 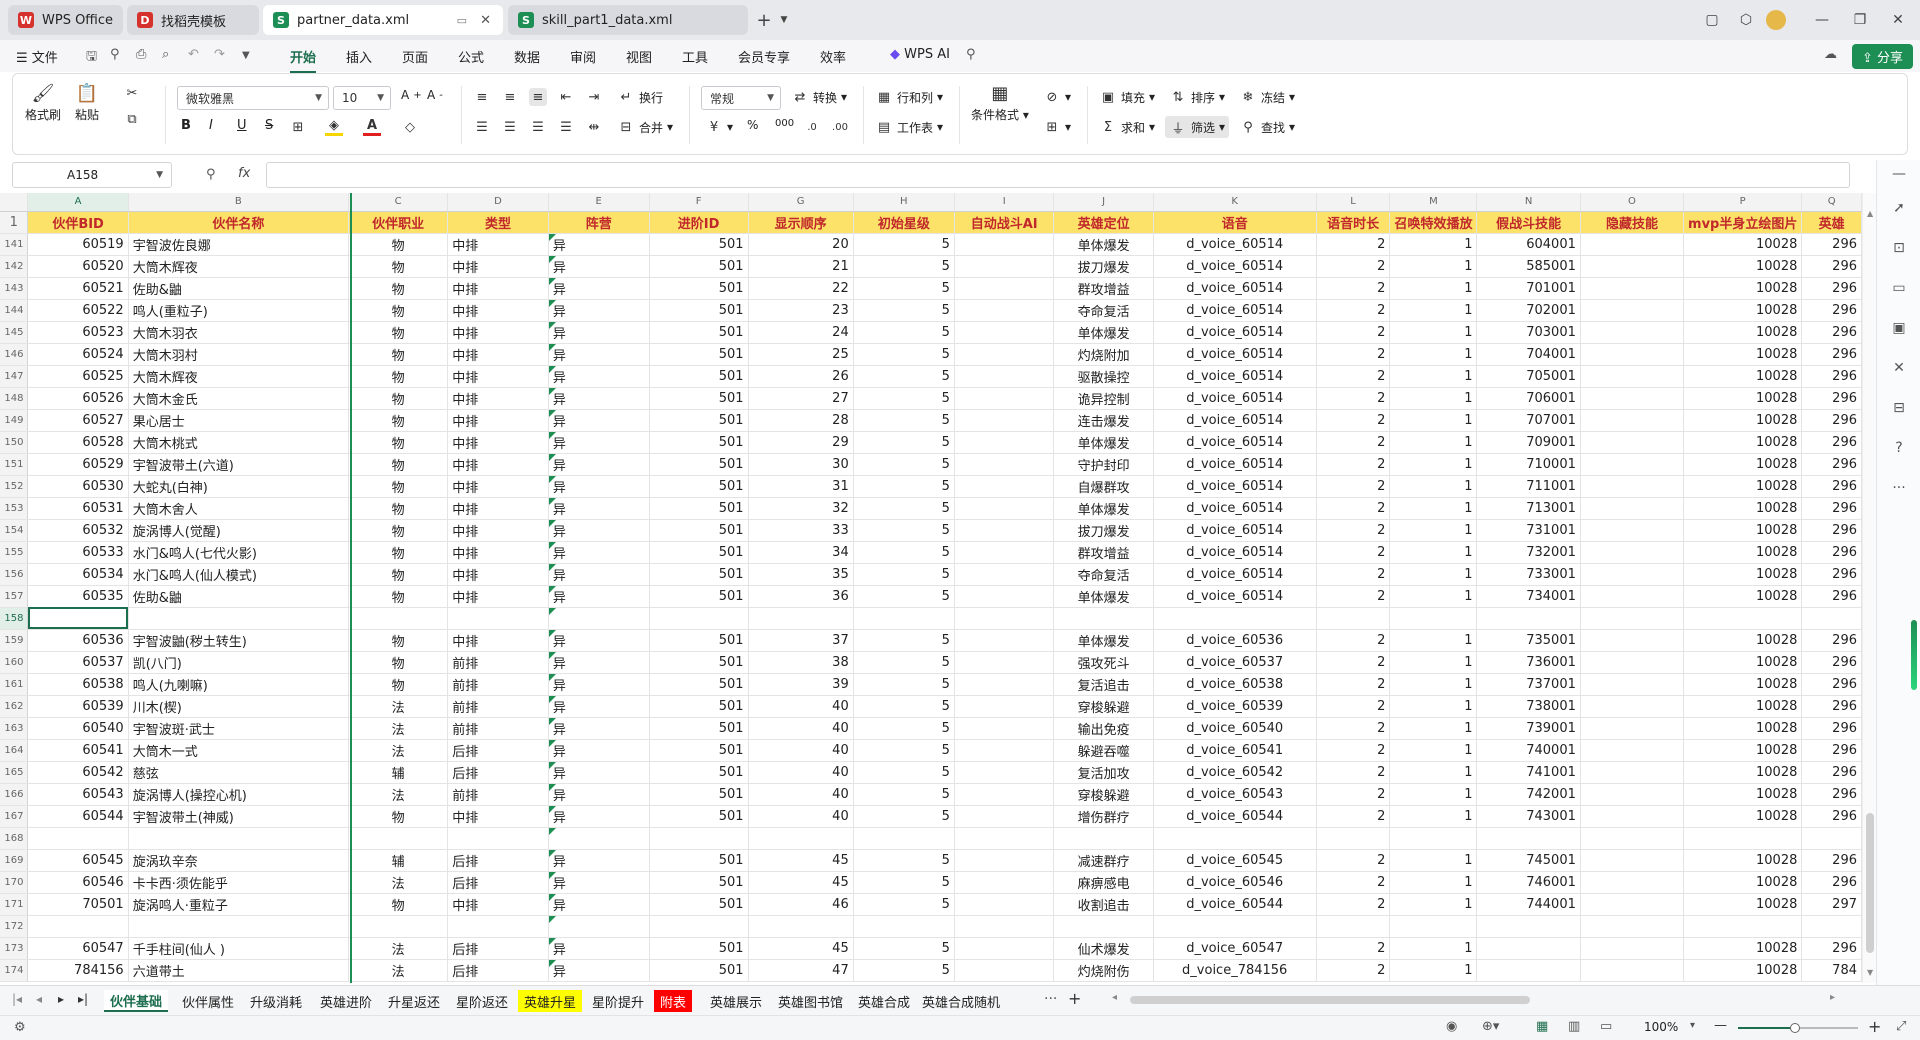 What do you see at coordinates (1235, 662) in the screenshot?
I see `table-cell: d_voice_60537` at bounding box center [1235, 662].